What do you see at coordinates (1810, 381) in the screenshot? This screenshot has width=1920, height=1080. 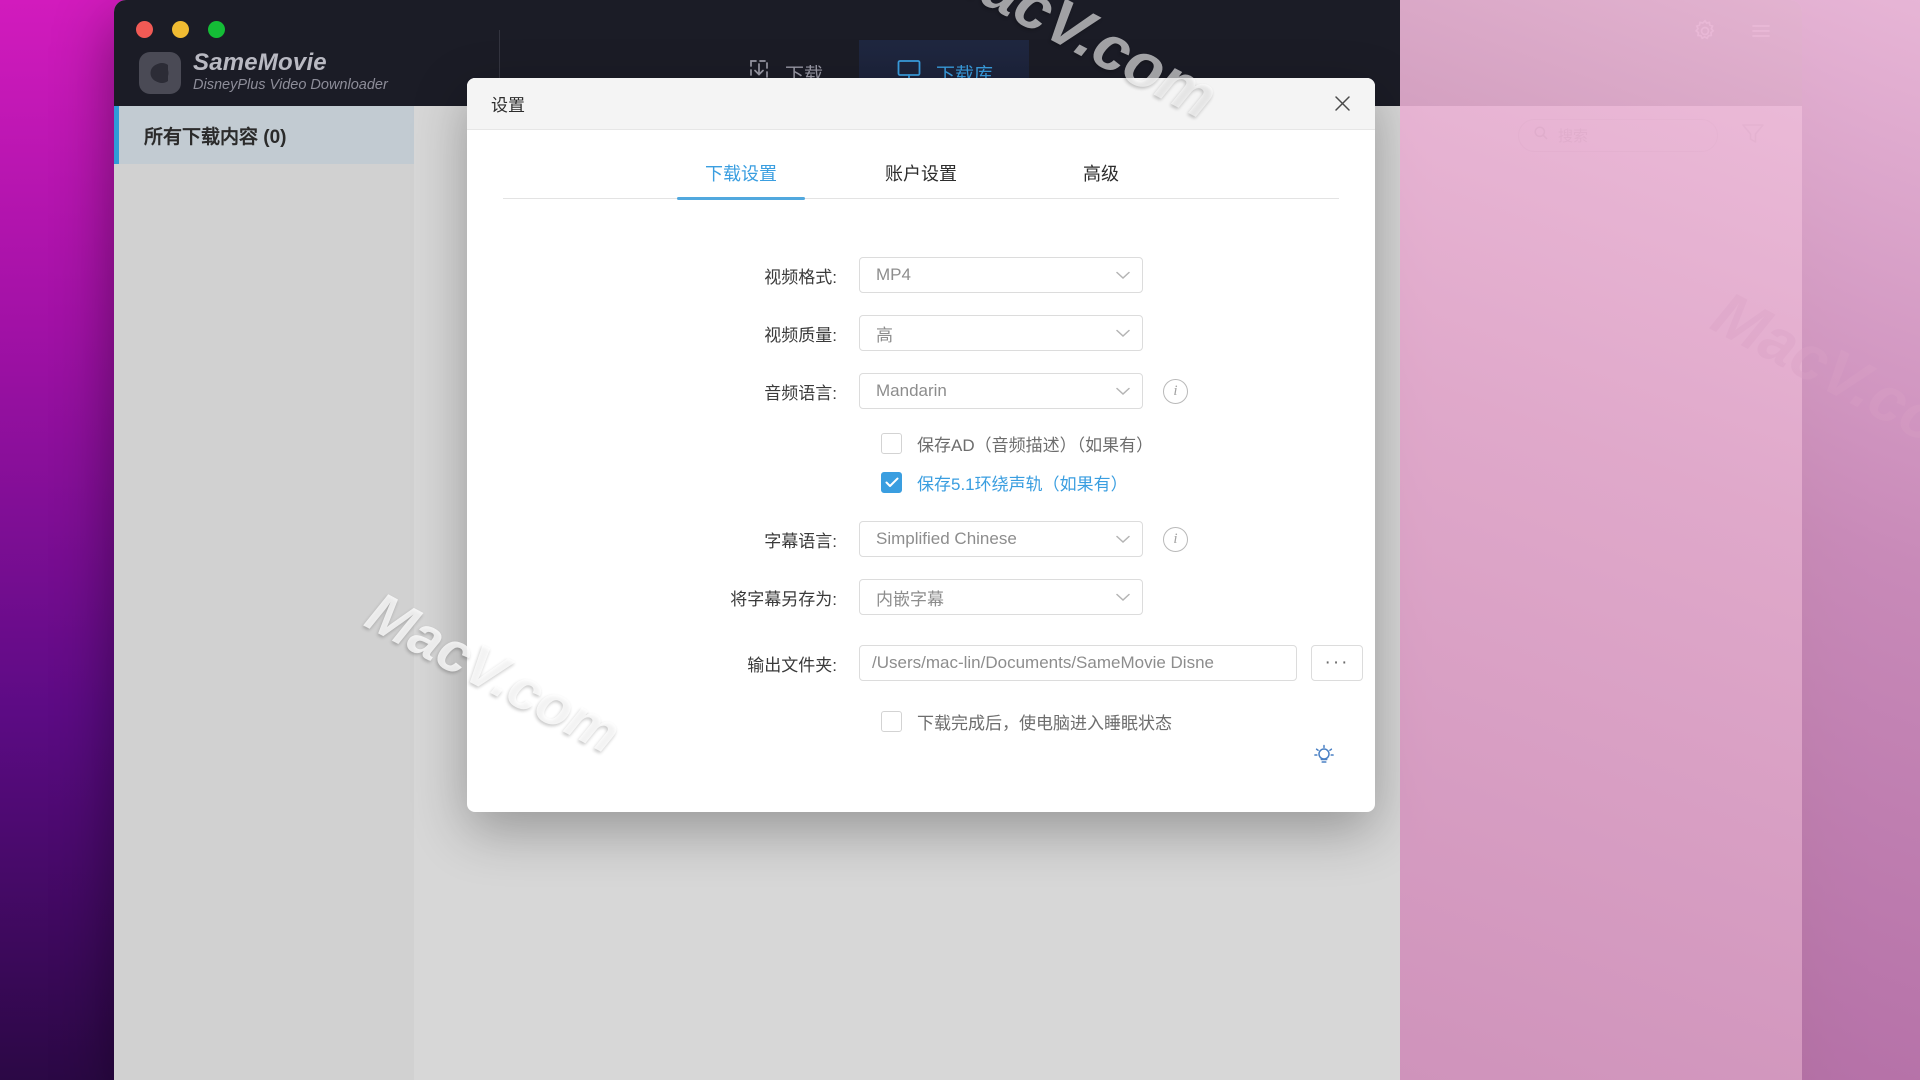 I see `watermark-text: MacV.com` at bounding box center [1810, 381].